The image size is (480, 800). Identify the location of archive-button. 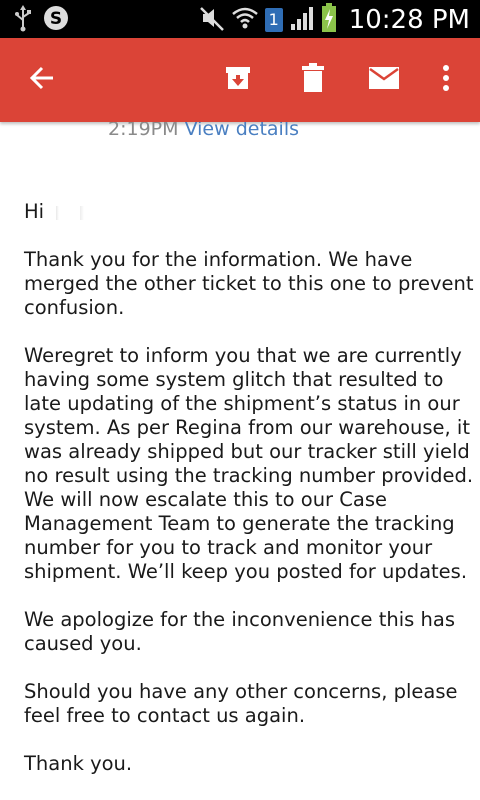
(238, 80).